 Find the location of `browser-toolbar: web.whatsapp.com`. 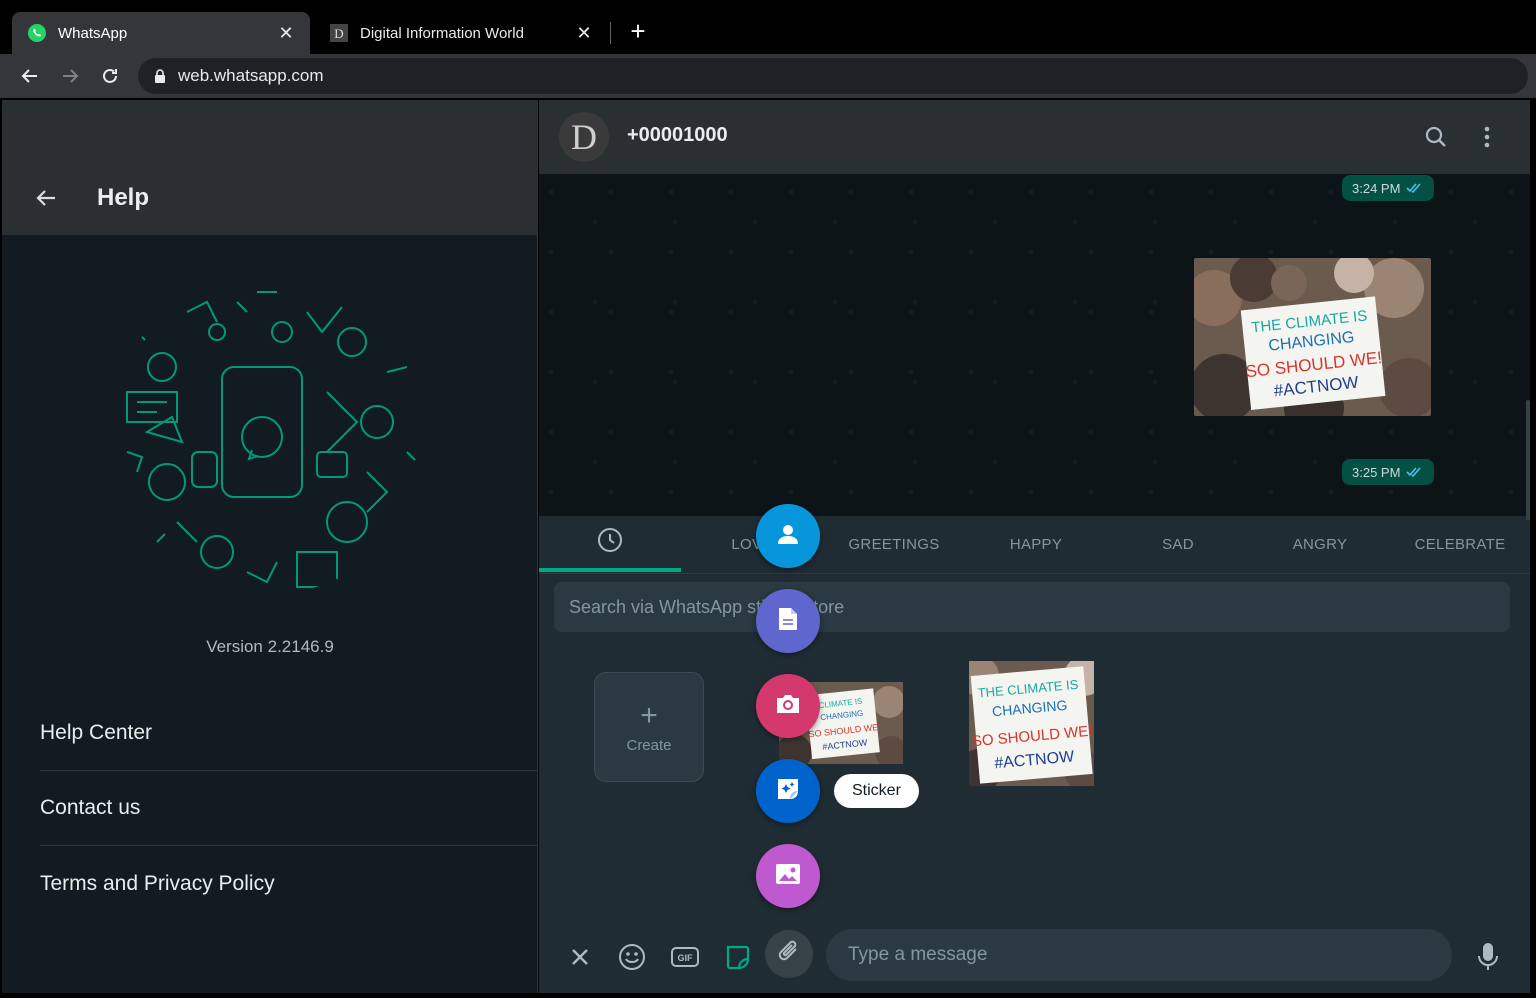

browser-toolbar: web.whatsapp.com is located at coordinates (768, 76).